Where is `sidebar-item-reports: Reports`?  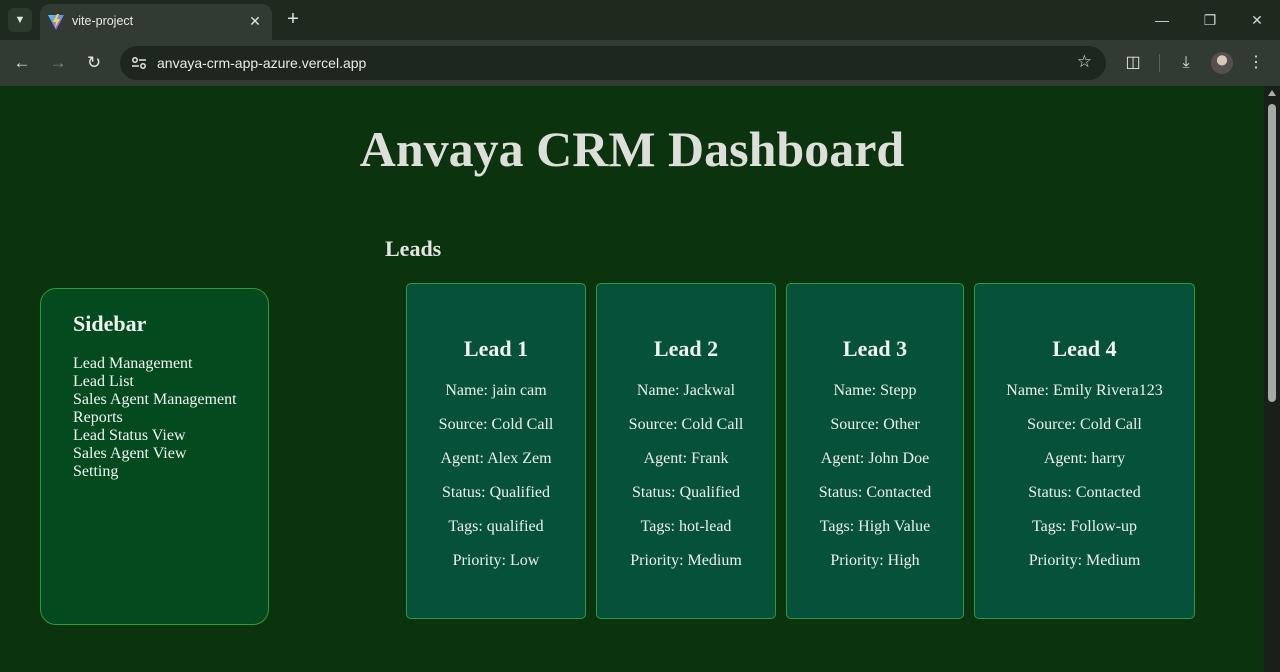 sidebar-item-reports: Reports is located at coordinates (170, 418).